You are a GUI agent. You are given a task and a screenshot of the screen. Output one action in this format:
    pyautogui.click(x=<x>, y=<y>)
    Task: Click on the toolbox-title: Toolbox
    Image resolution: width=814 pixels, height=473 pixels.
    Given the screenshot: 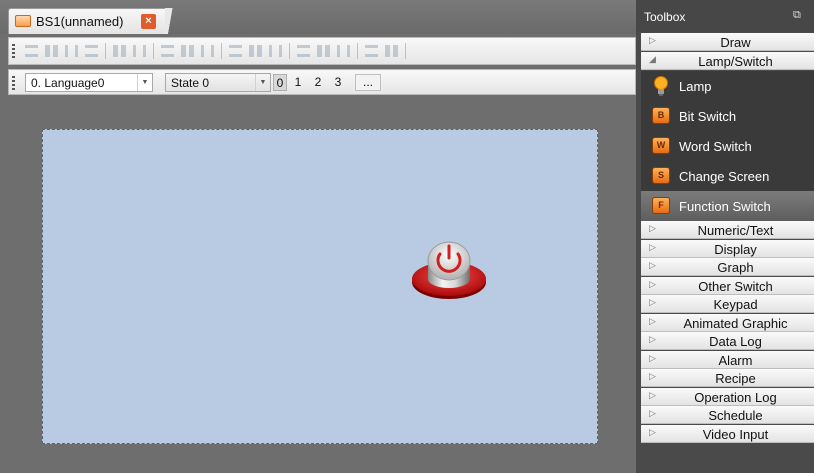 What is the action you would take?
    pyautogui.click(x=665, y=17)
    